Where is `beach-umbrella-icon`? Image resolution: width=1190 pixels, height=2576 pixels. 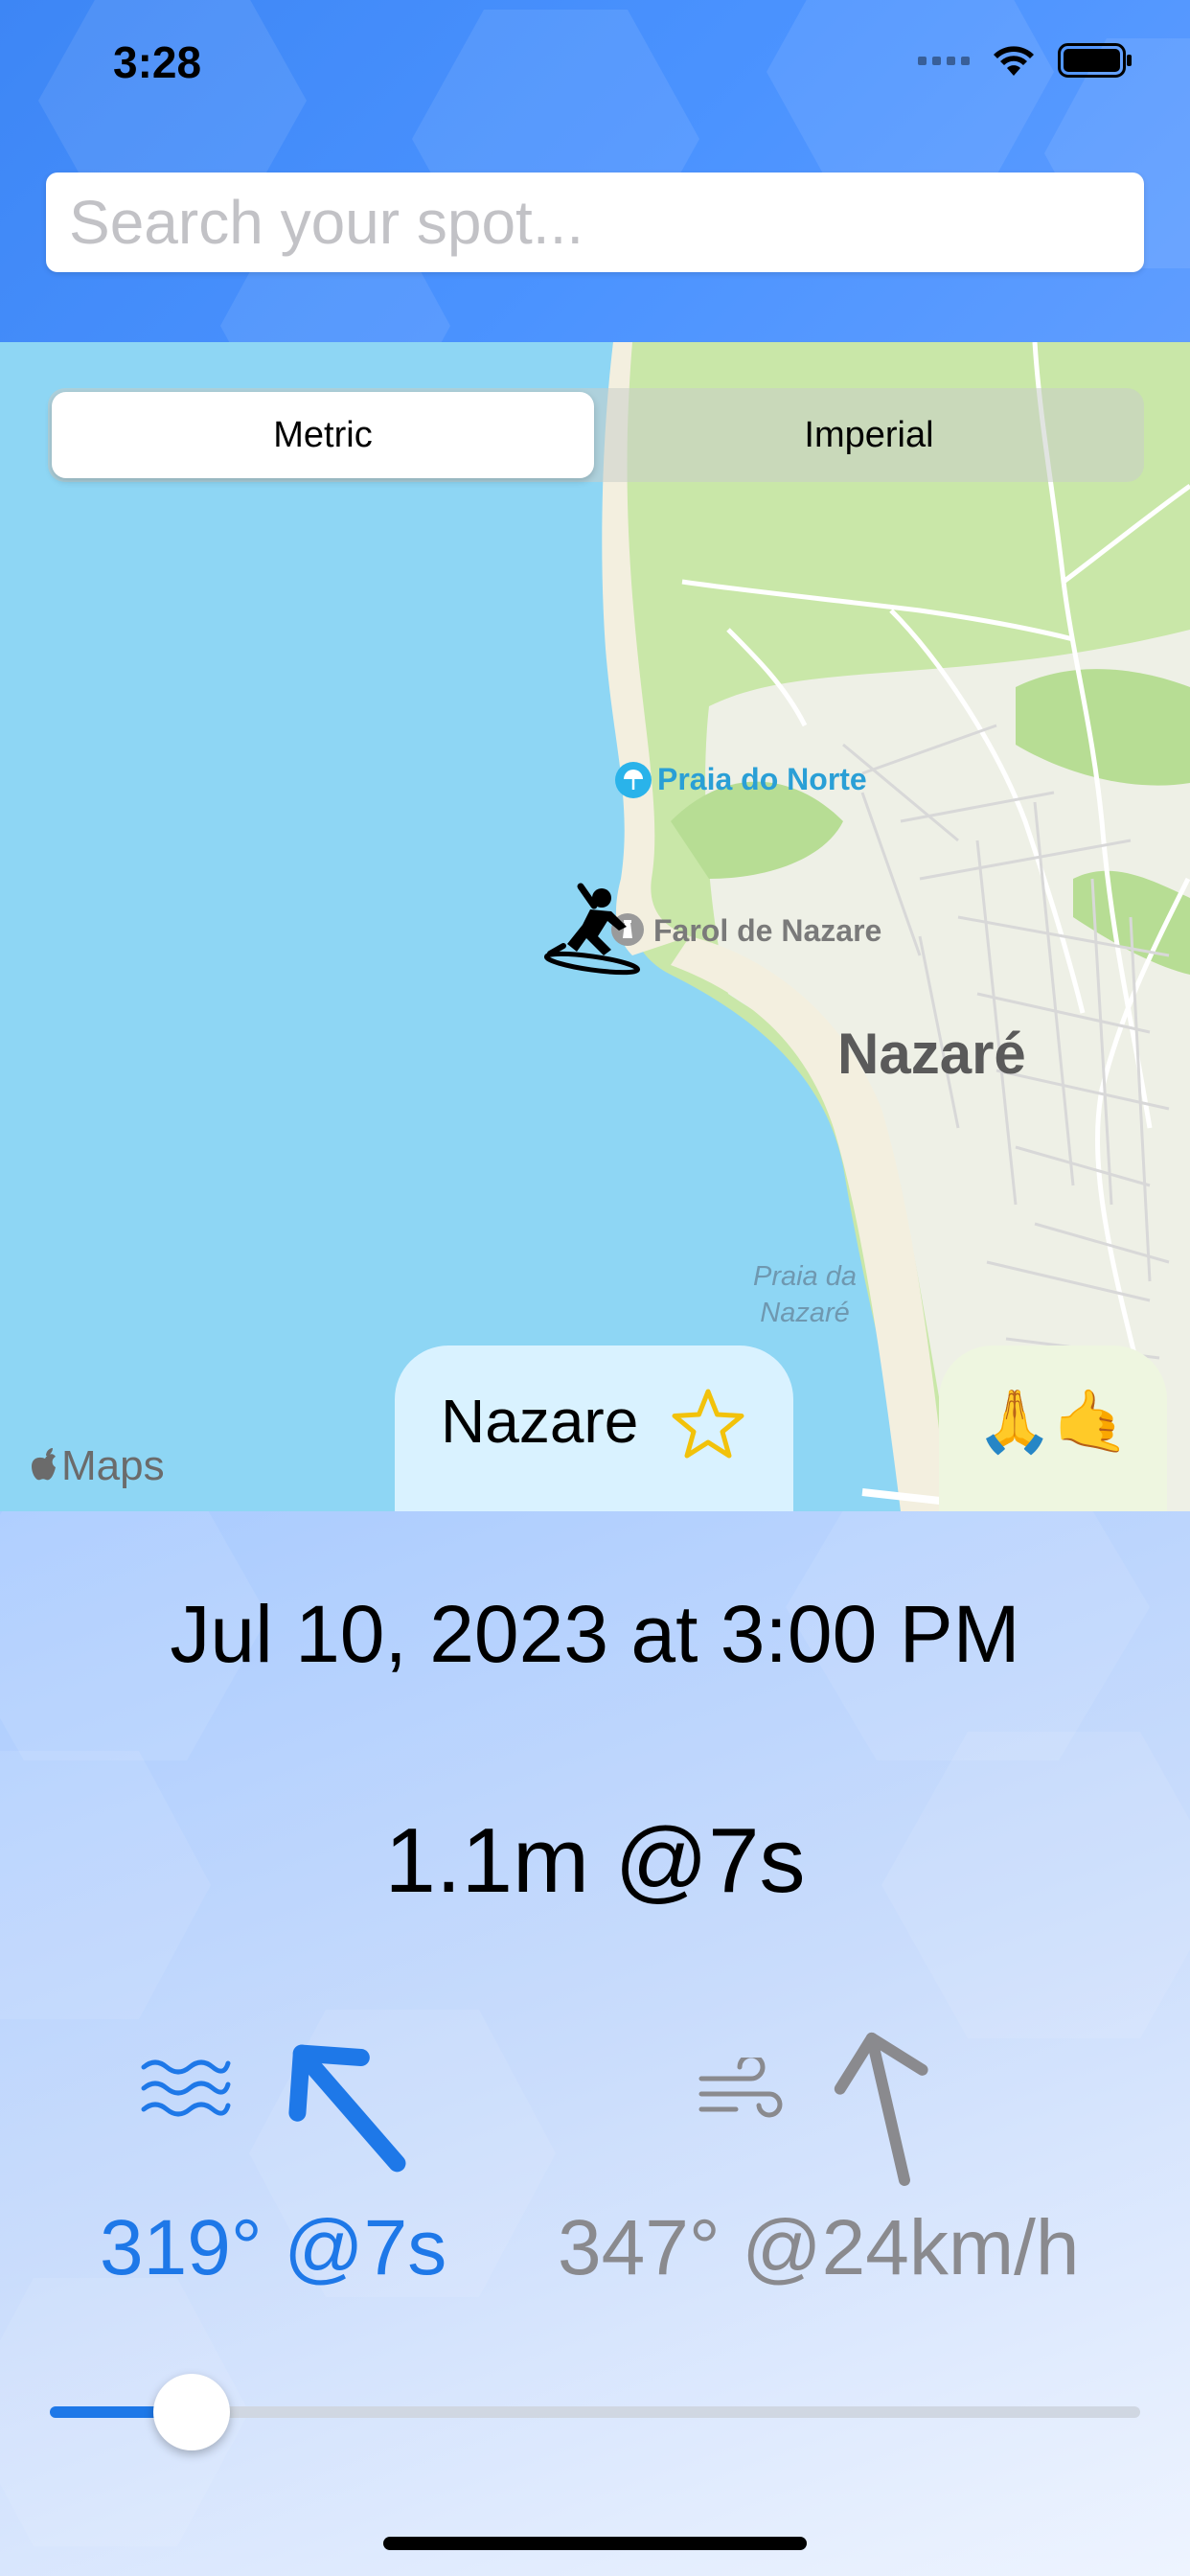
beach-umbrella-icon is located at coordinates (634, 780).